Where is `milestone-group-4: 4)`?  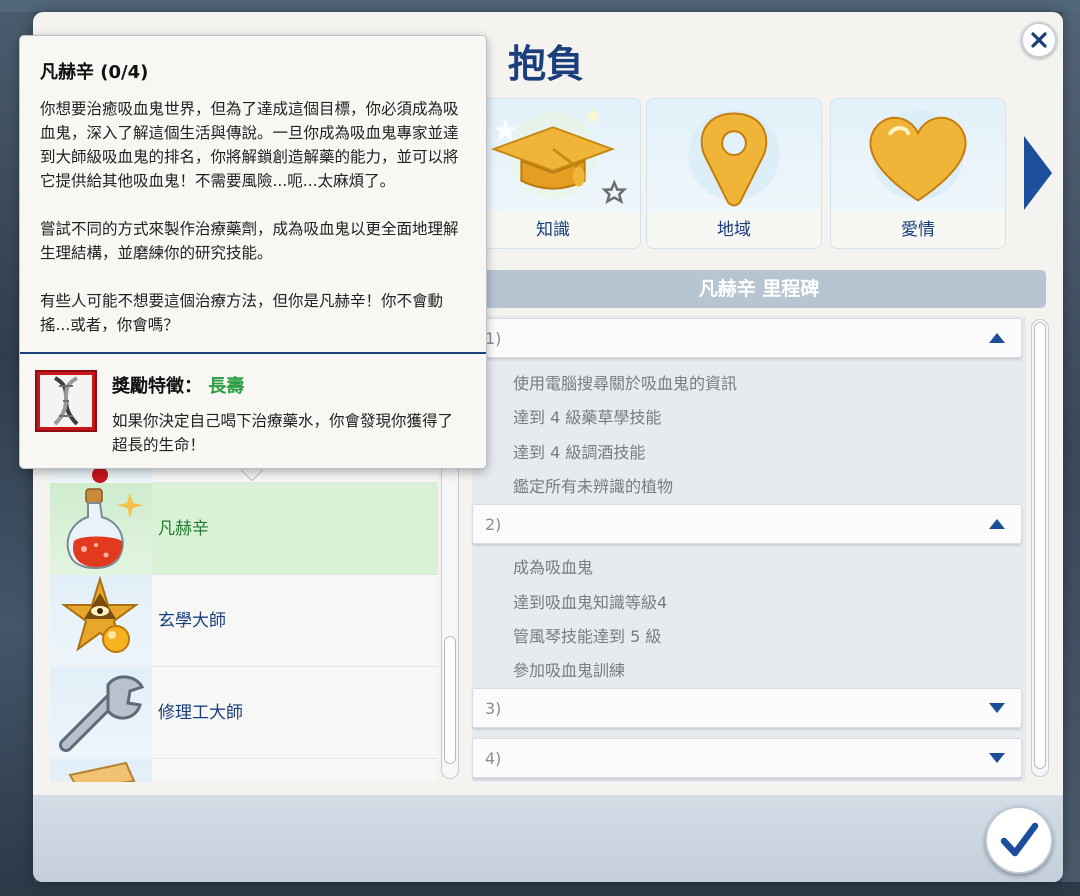
milestone-group-4: 4) is located at coordinates (747, 758).